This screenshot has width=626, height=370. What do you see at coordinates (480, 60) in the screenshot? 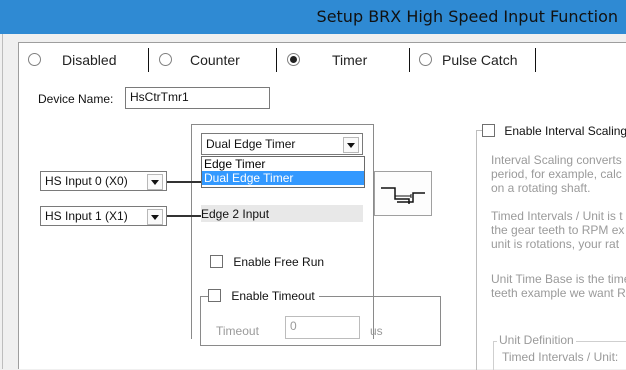
I see `radio-pulse-catch-label: Pulse Catch` at bounding box center [480, 60].